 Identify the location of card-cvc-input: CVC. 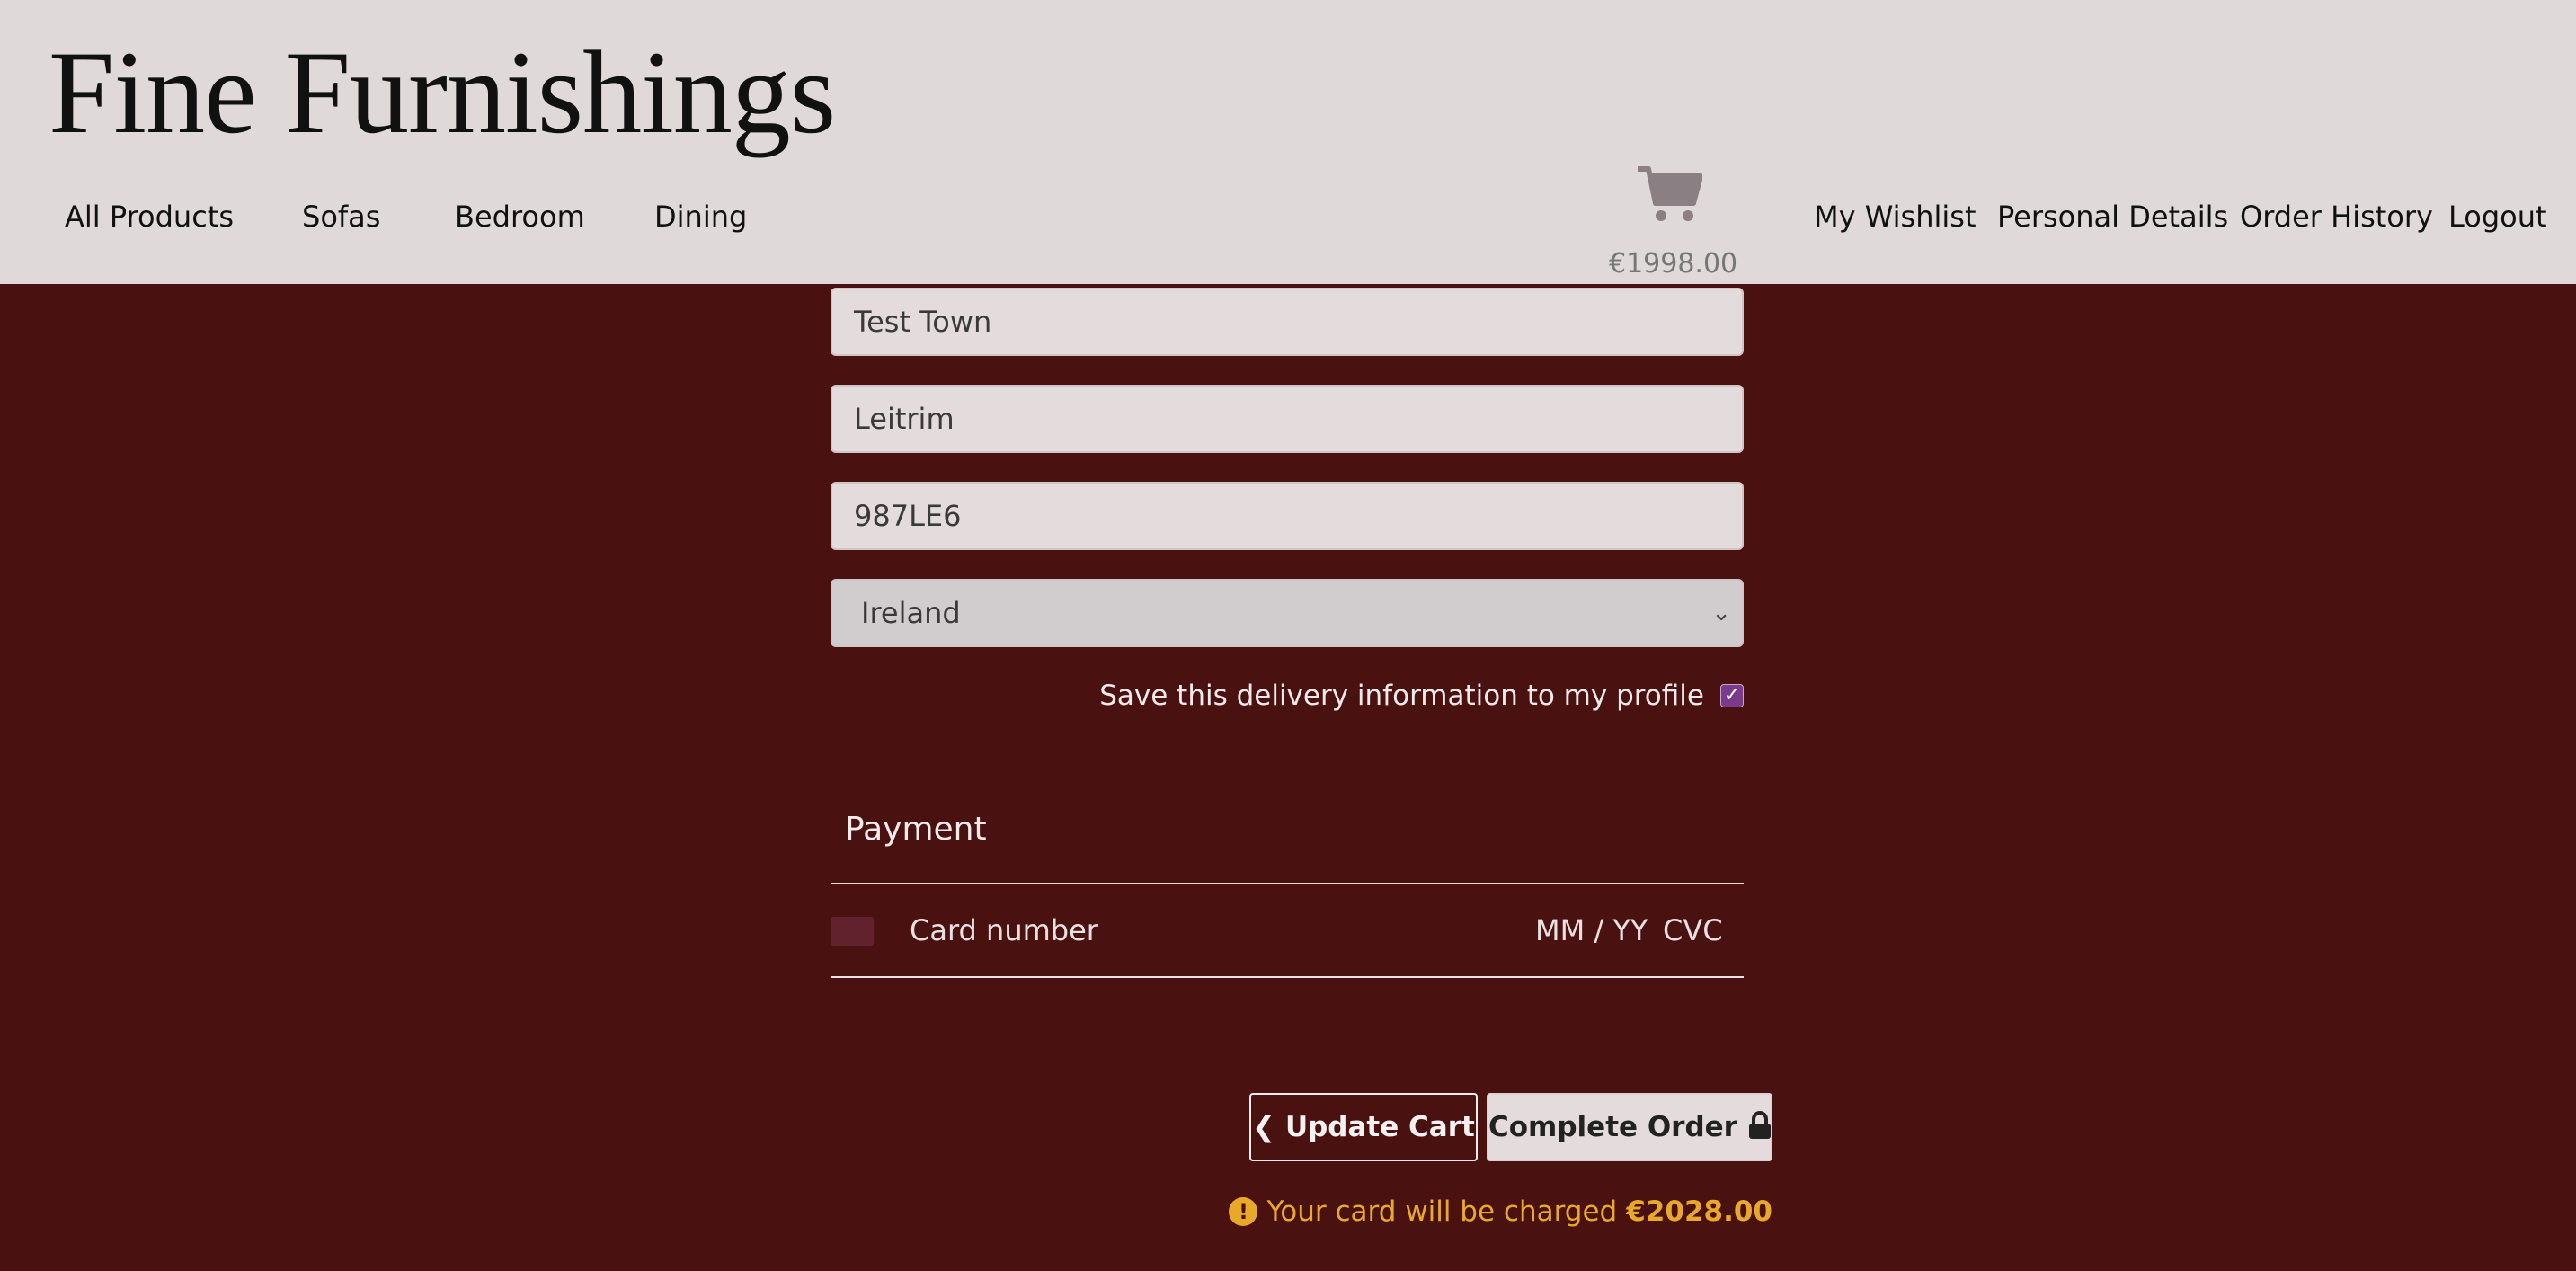
(1693, 930).